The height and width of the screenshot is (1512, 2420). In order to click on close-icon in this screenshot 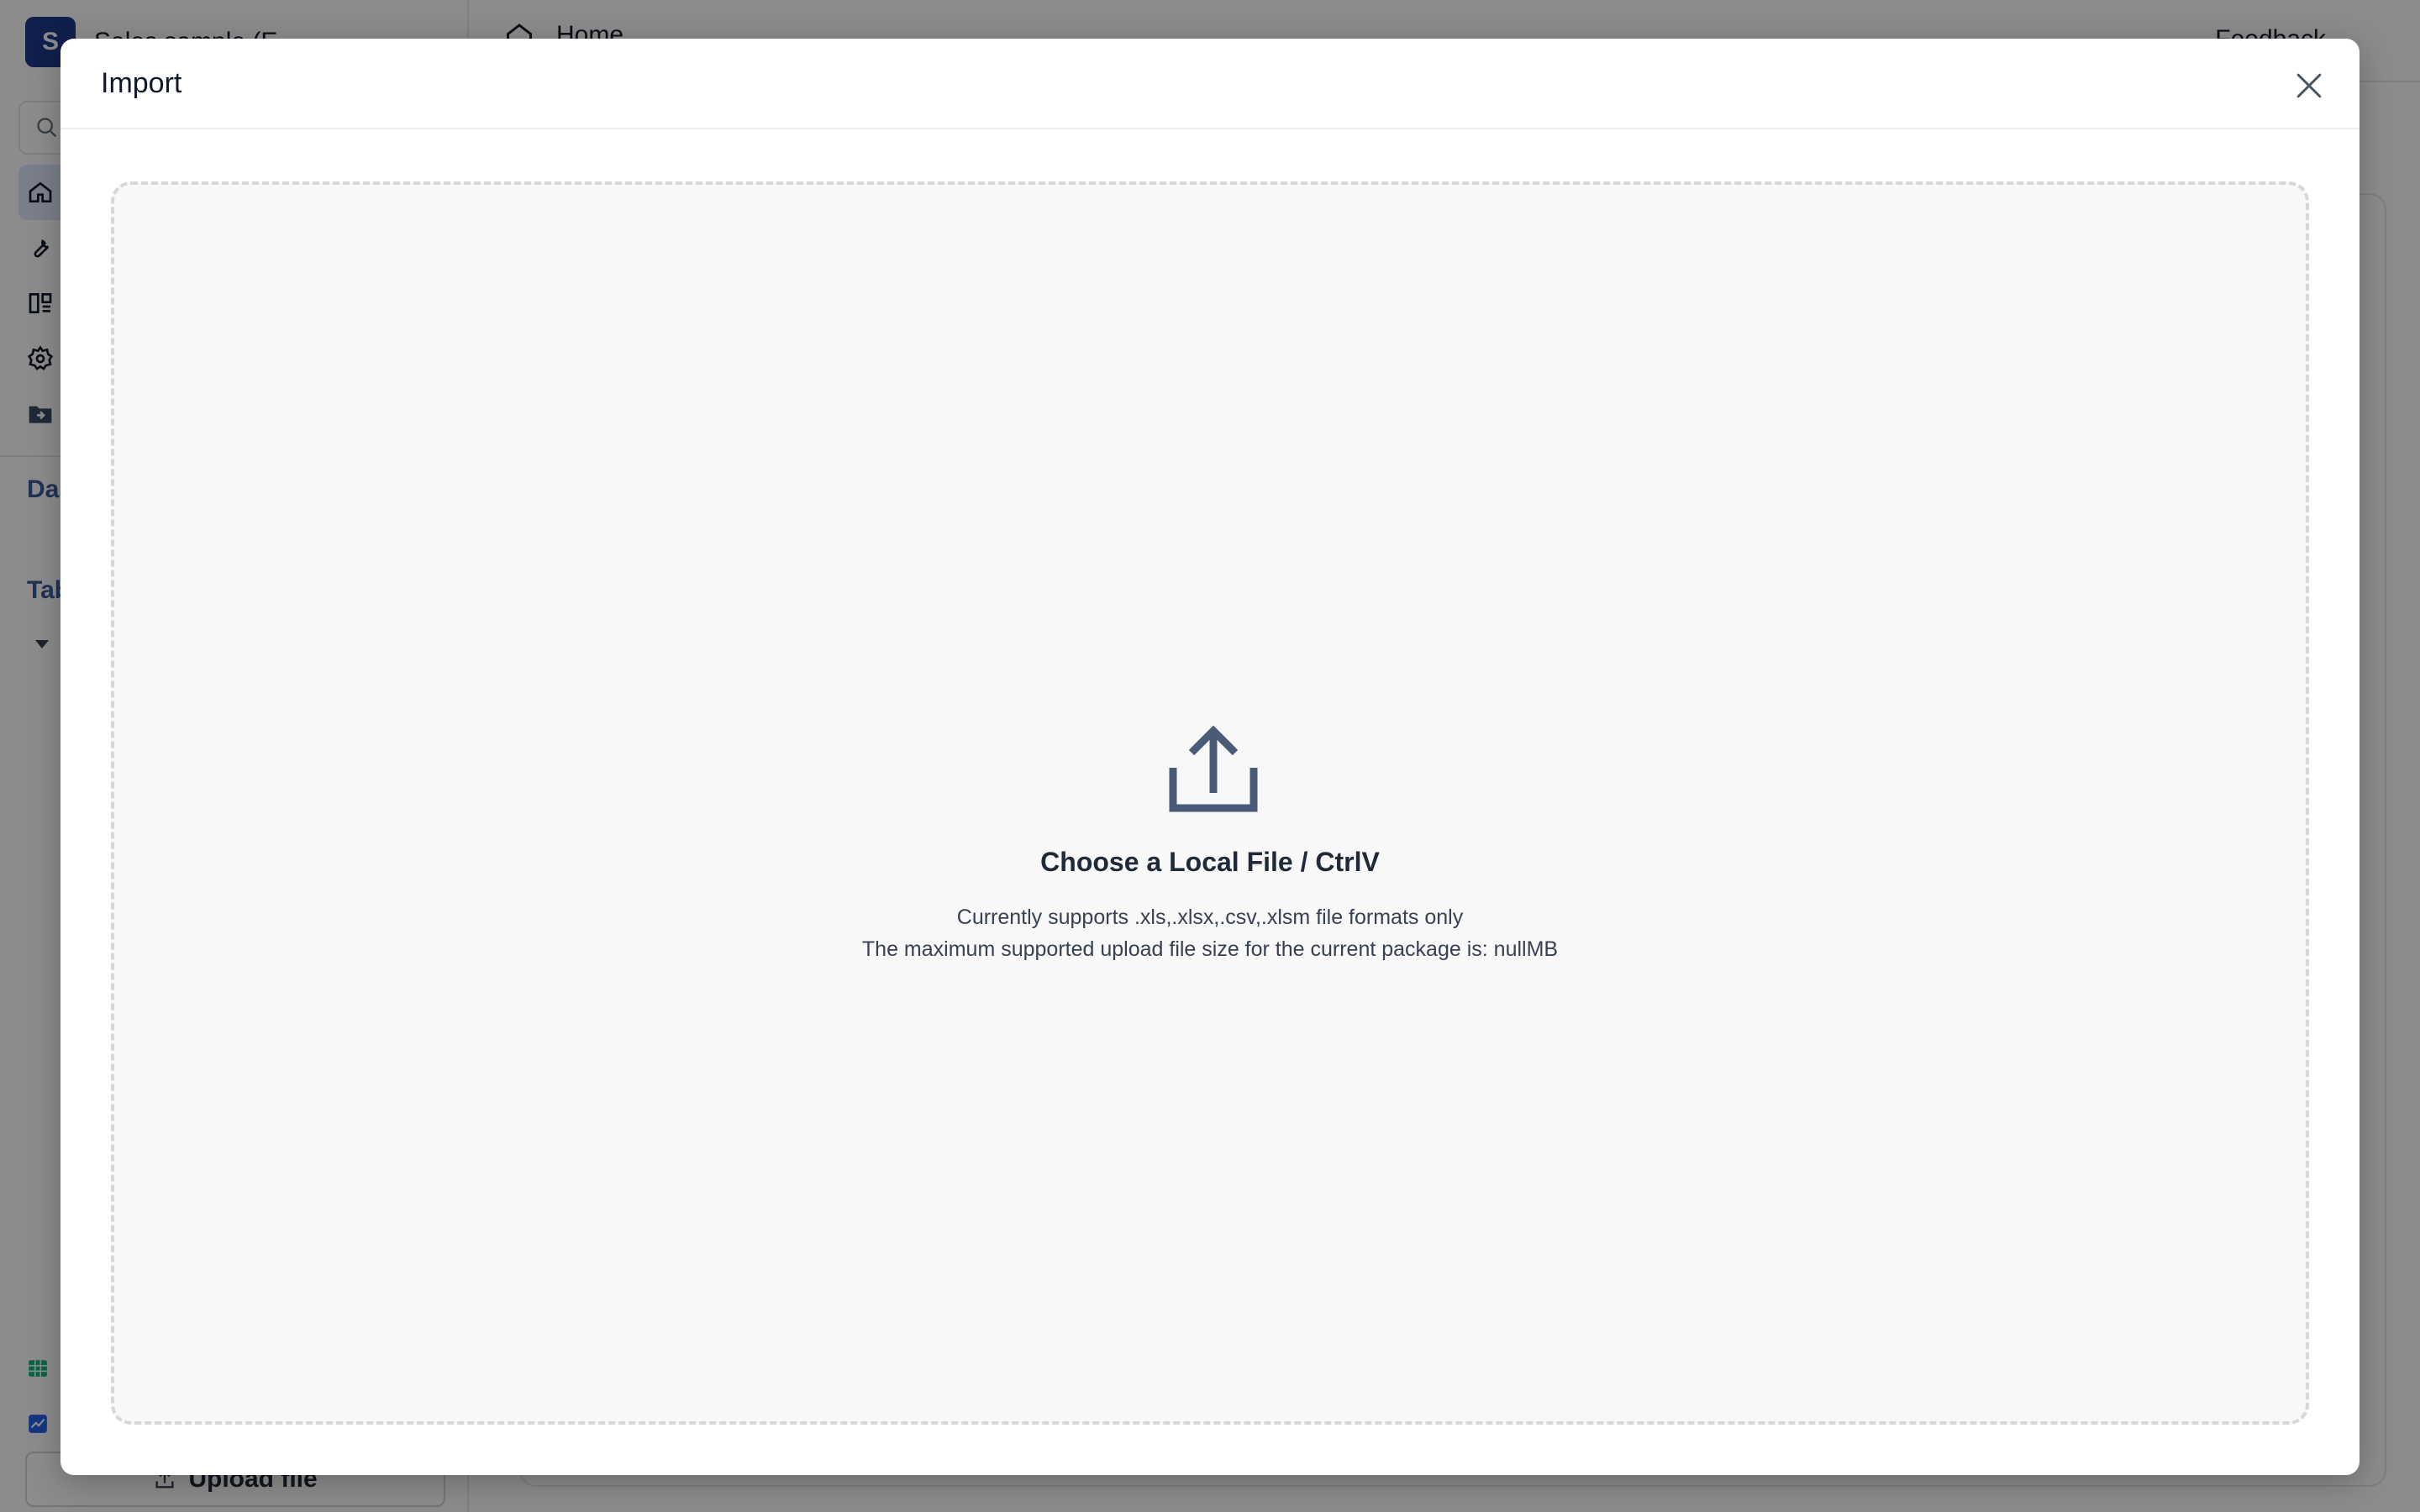, I will do `click(2309, 85)`.